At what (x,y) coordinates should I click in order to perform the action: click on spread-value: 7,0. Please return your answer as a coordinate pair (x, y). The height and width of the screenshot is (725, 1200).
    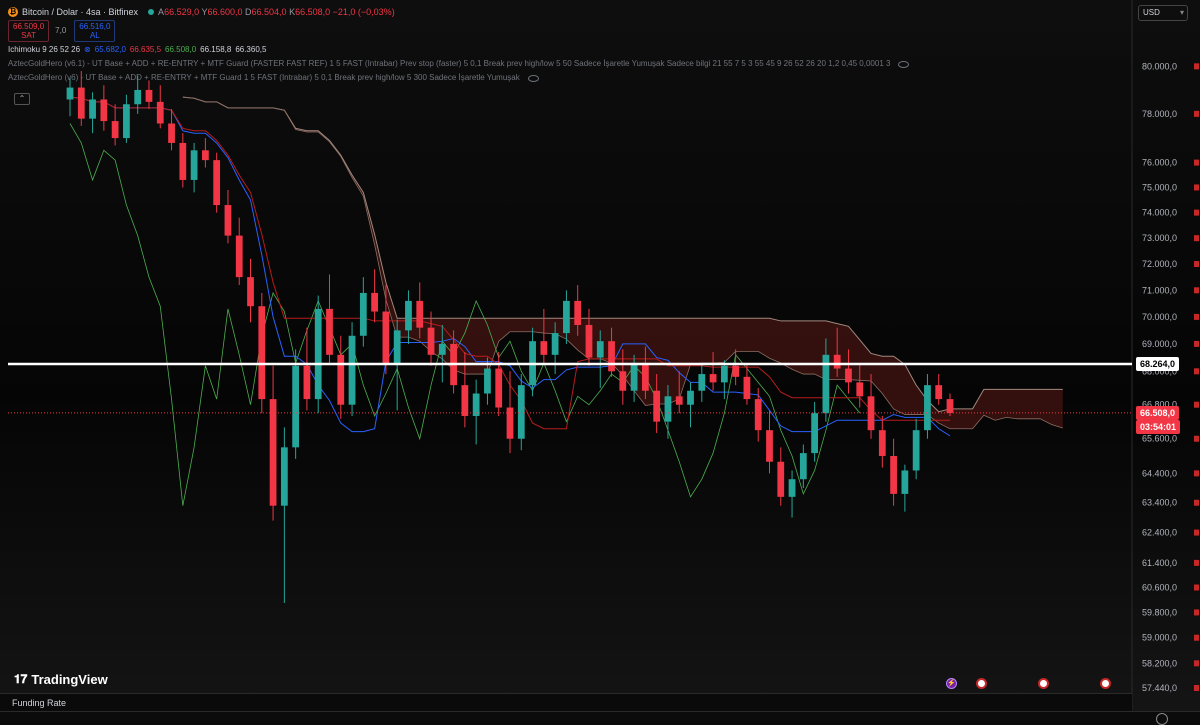
    Looking at the image, I should click on (61, 30).